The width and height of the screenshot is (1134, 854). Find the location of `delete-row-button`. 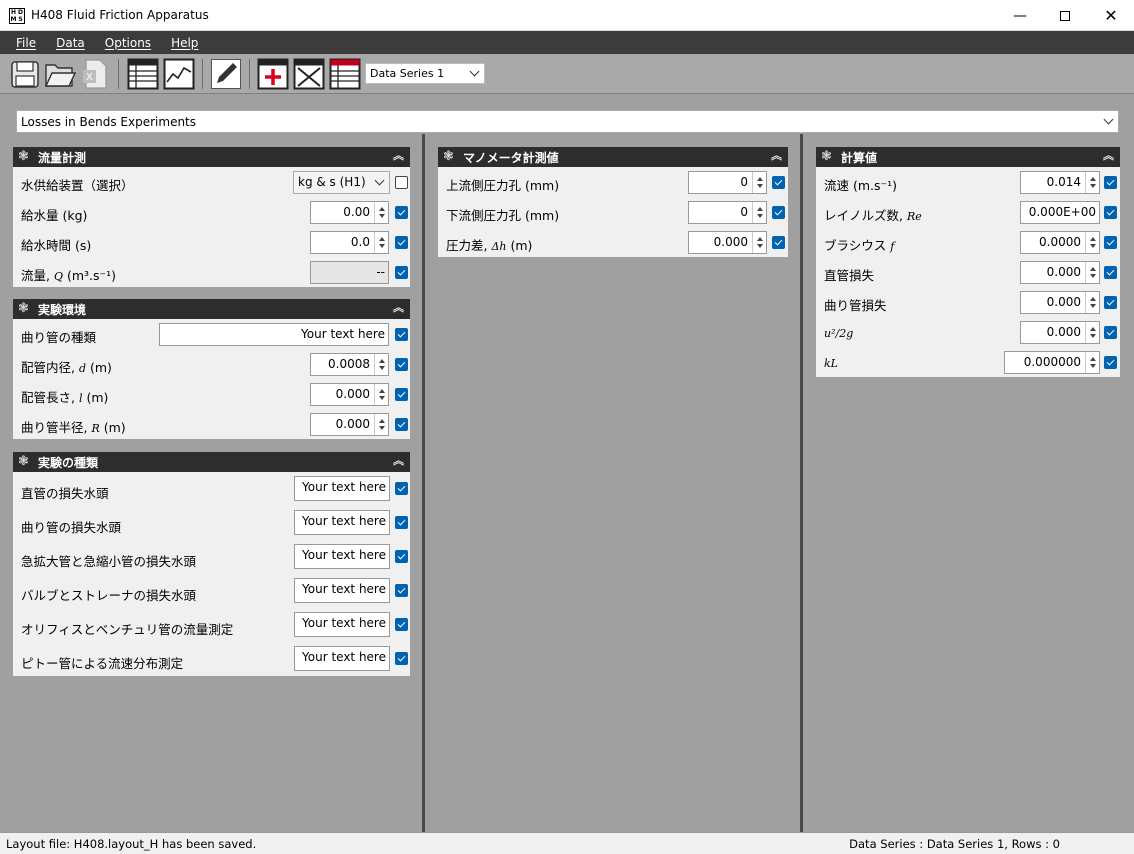

delete-row-button is located at coordinates (309, 74).